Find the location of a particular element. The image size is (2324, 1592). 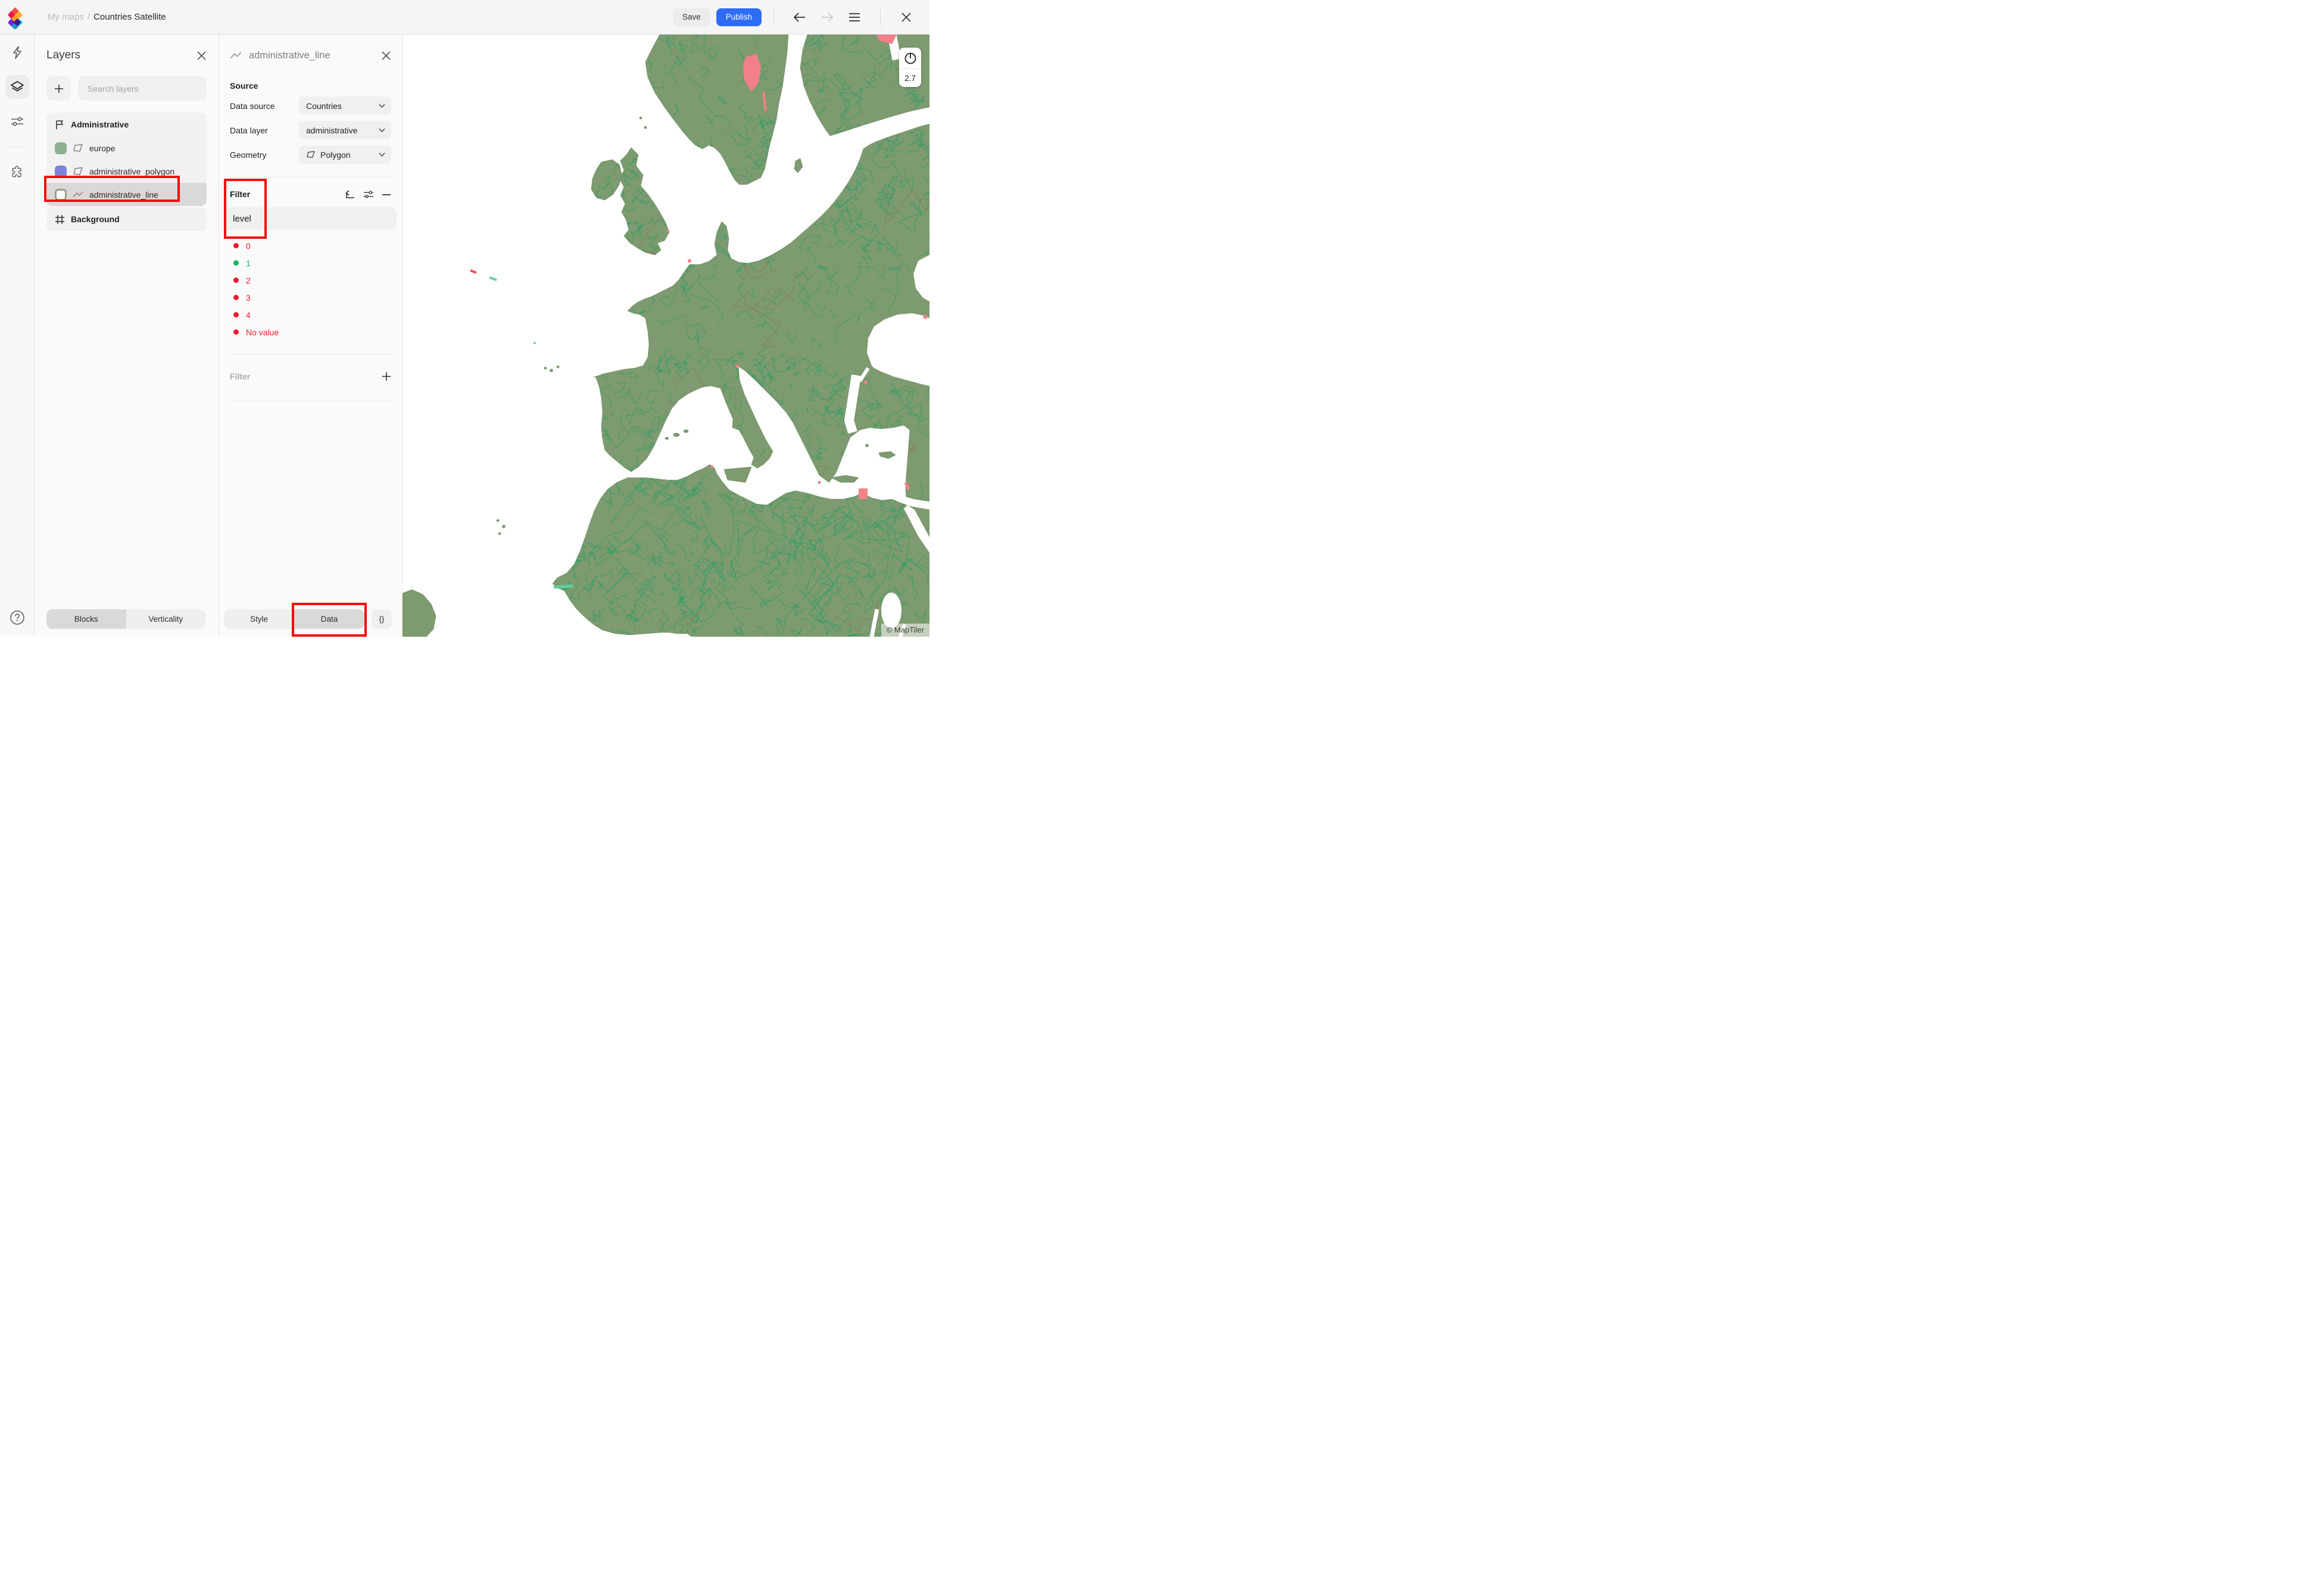

layer-swatch-administrative-polygon is located at coordinates (61, 171).